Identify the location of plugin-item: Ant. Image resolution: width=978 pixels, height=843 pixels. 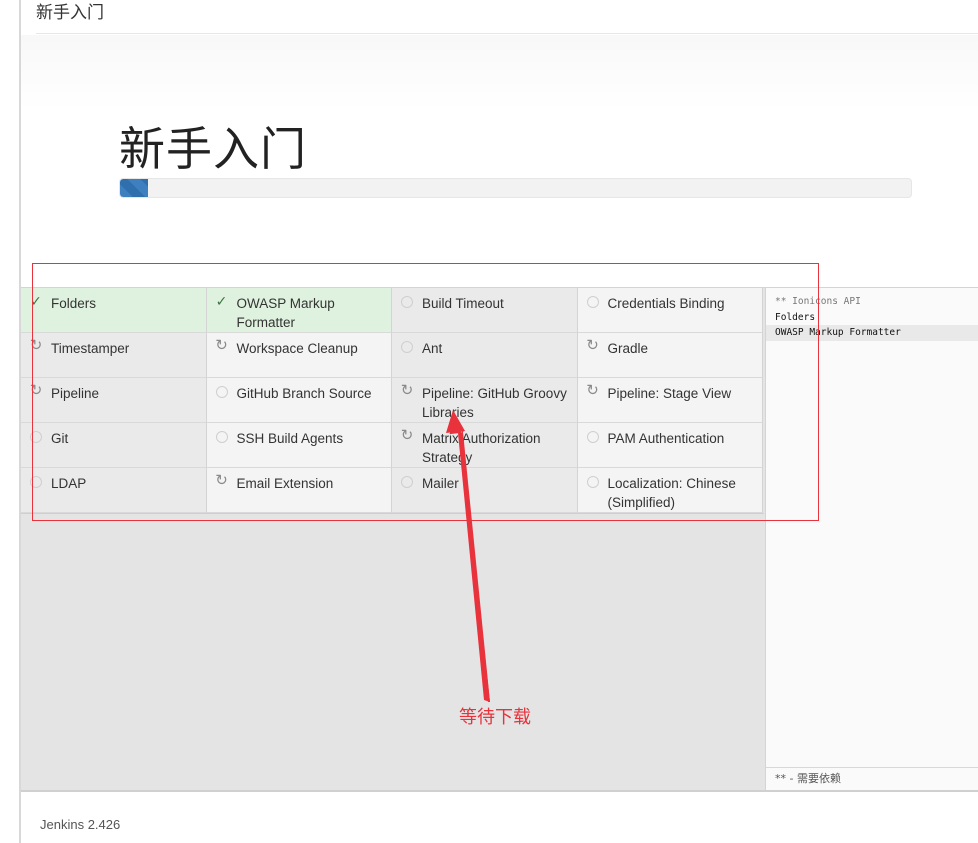
(485, 355).